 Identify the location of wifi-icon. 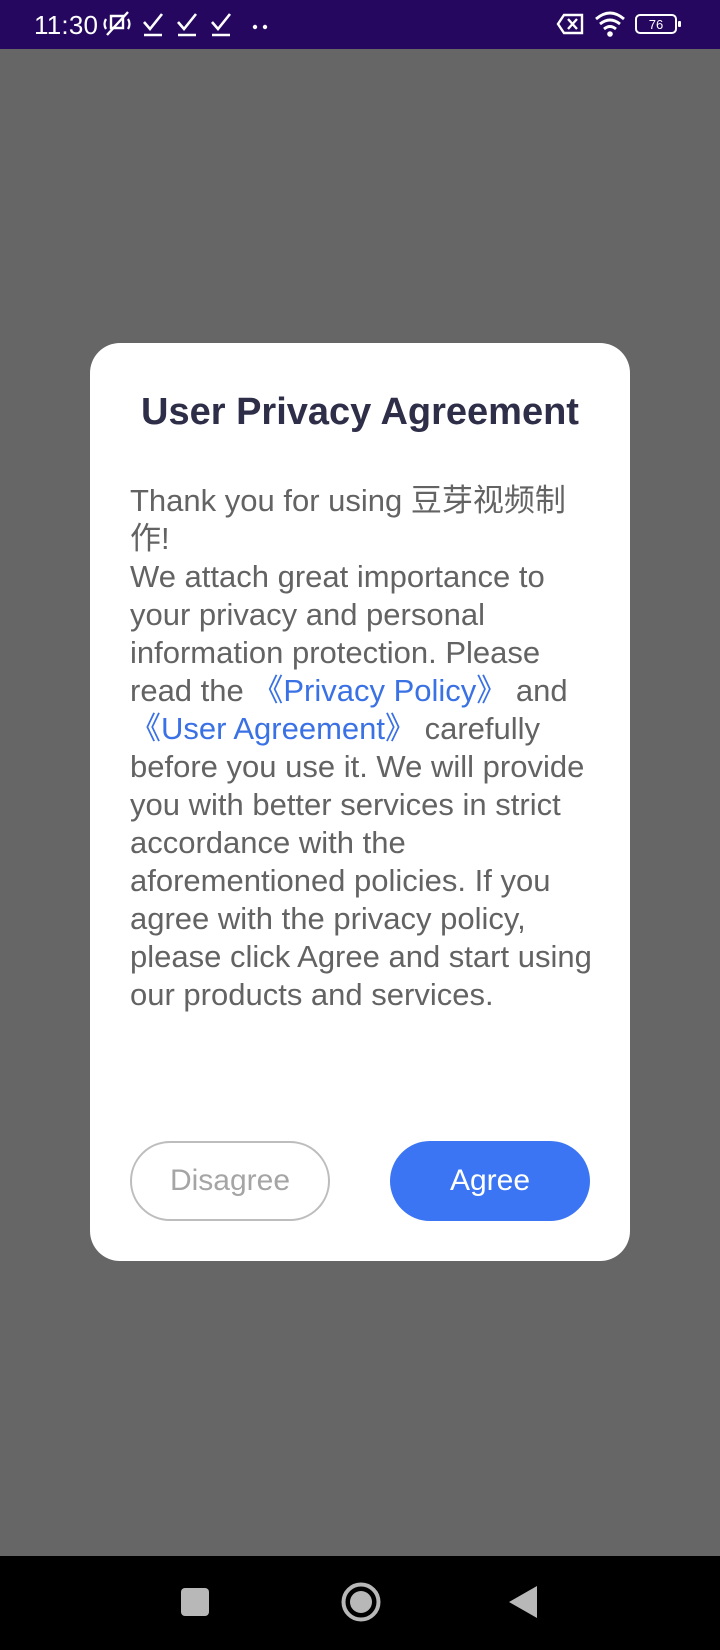
(610, 24).